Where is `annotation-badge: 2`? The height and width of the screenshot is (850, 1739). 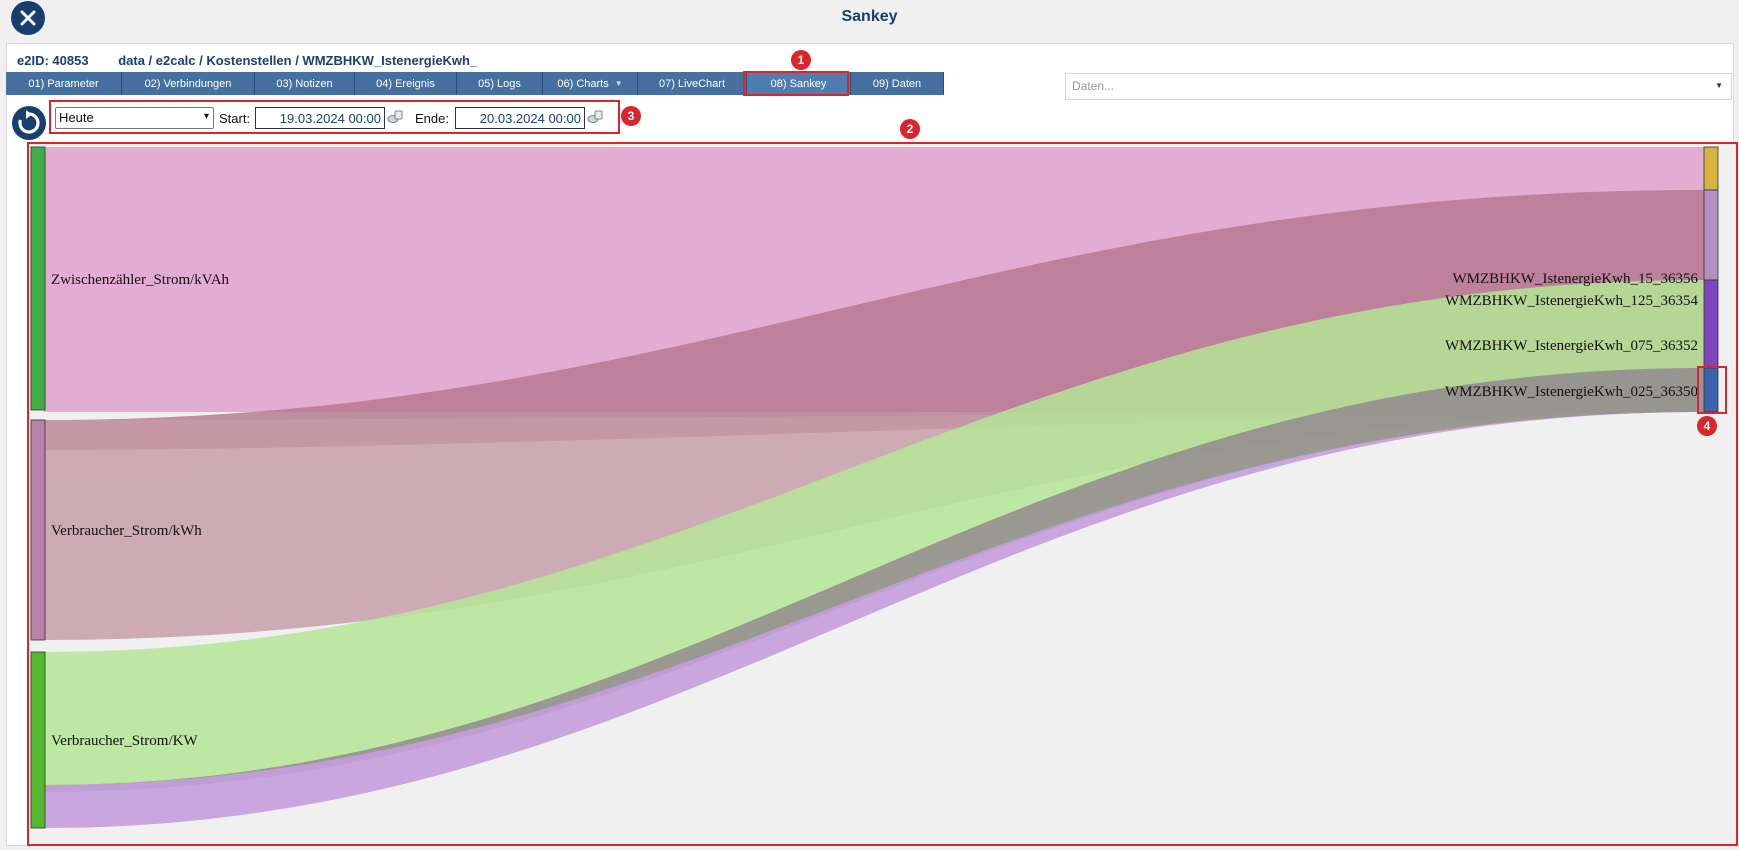 annotation-badge: 2 is located at coordinates (910, 129).